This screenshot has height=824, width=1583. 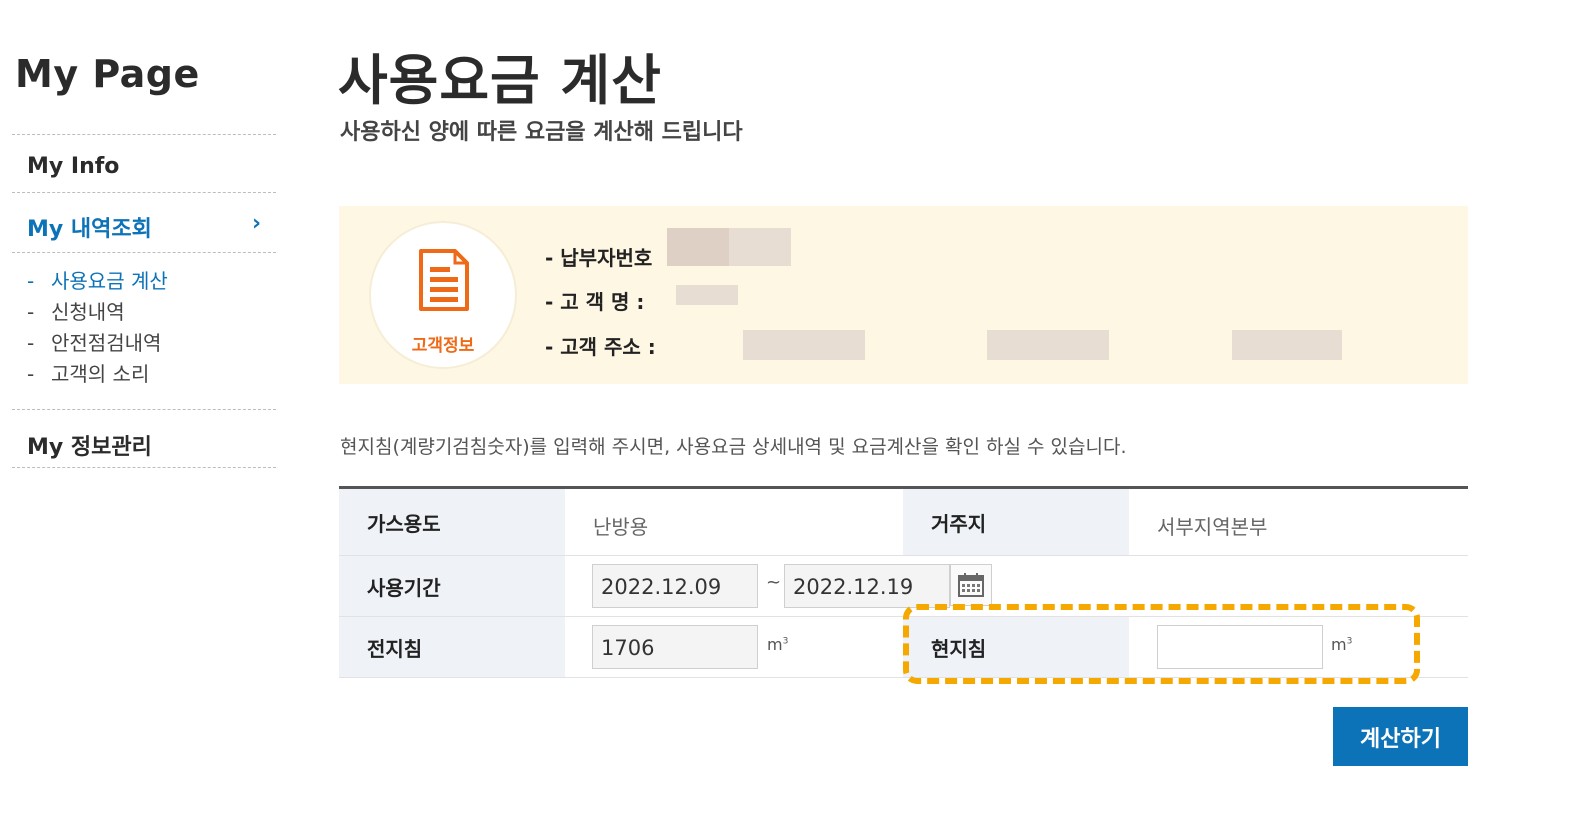 I want to click on submenu-applications: - 신청내역, so click(x=97, y=312).